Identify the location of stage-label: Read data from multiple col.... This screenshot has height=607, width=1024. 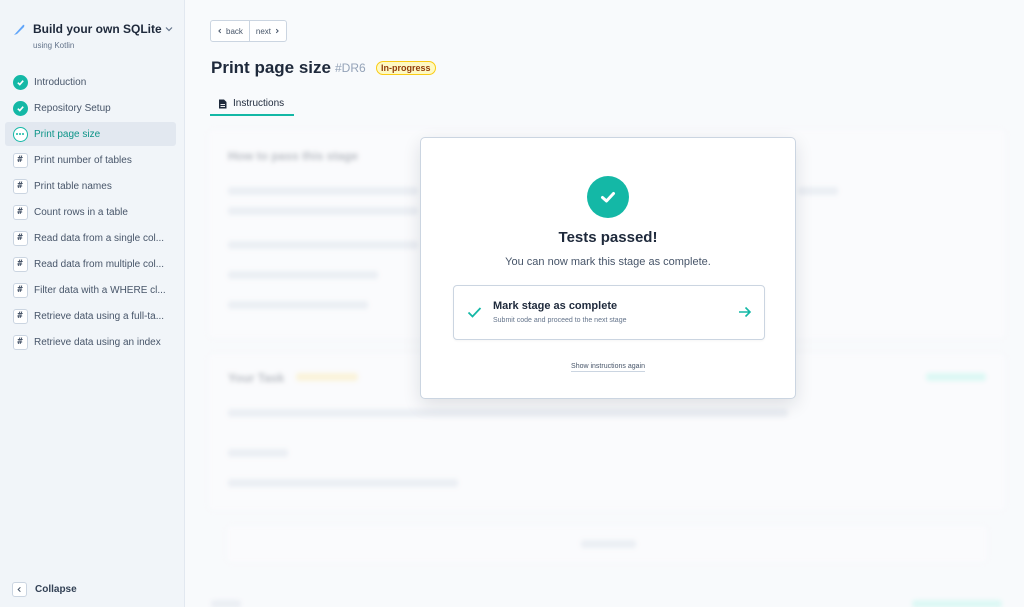
(99, 264).